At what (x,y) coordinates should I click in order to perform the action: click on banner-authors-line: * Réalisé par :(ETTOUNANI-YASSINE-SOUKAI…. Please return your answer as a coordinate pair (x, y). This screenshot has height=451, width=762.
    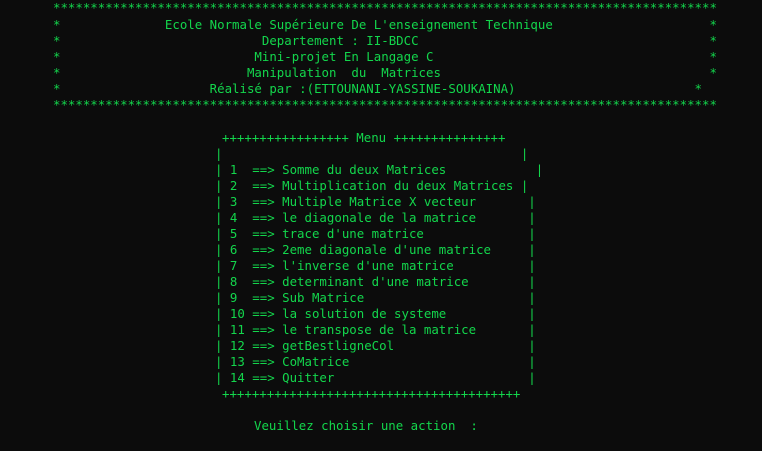
    Looking at the image, I should click on (378, 88).